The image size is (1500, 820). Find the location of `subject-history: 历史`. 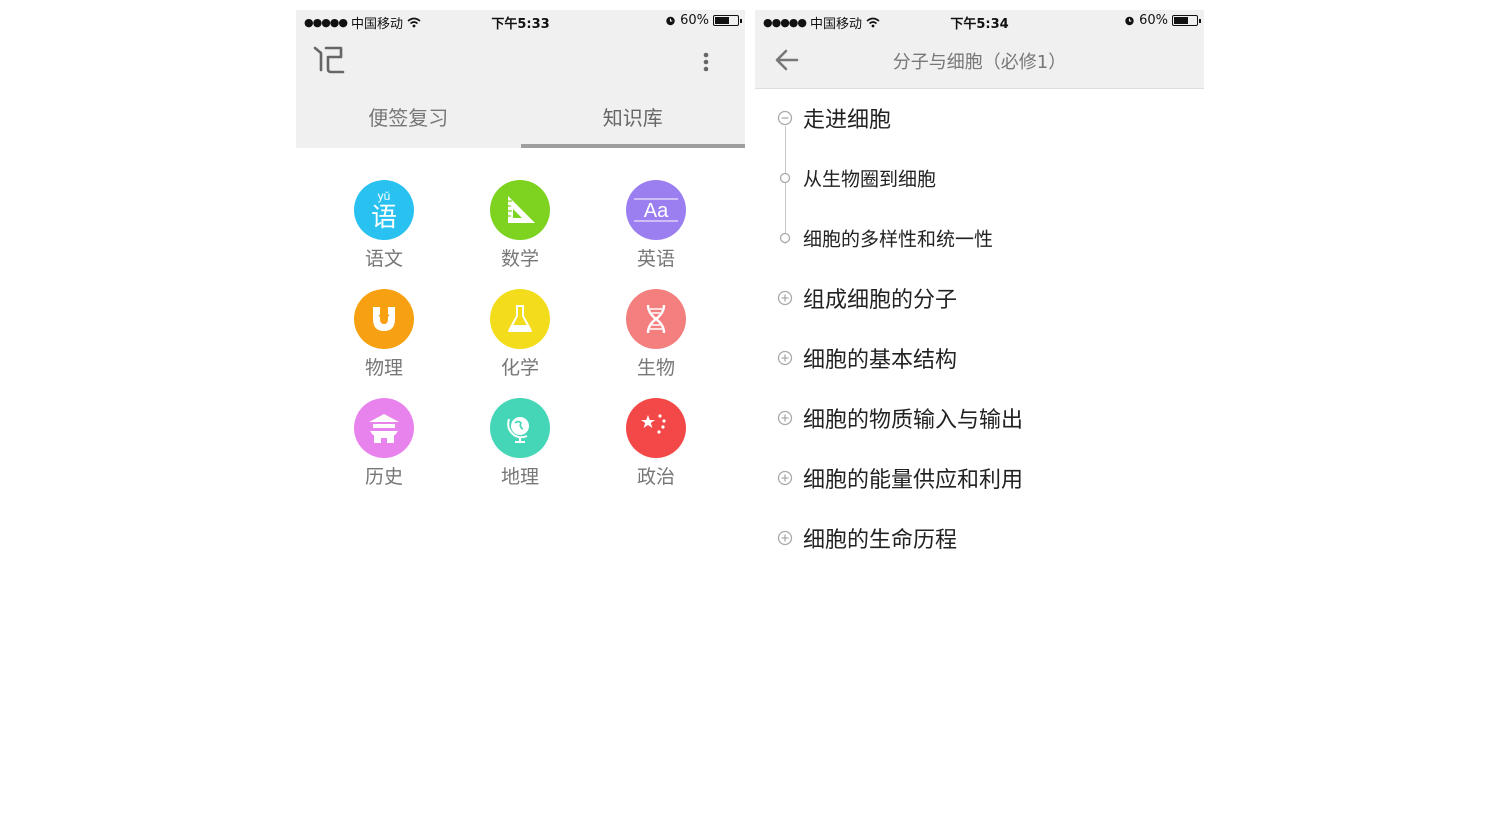

subject-history: 历史 is located at coordinates (384, 443).